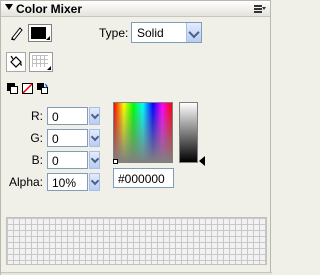  Describe the element at coordinates (193, 32) in the screenshot. I see `chevron-down-icon` at that location.